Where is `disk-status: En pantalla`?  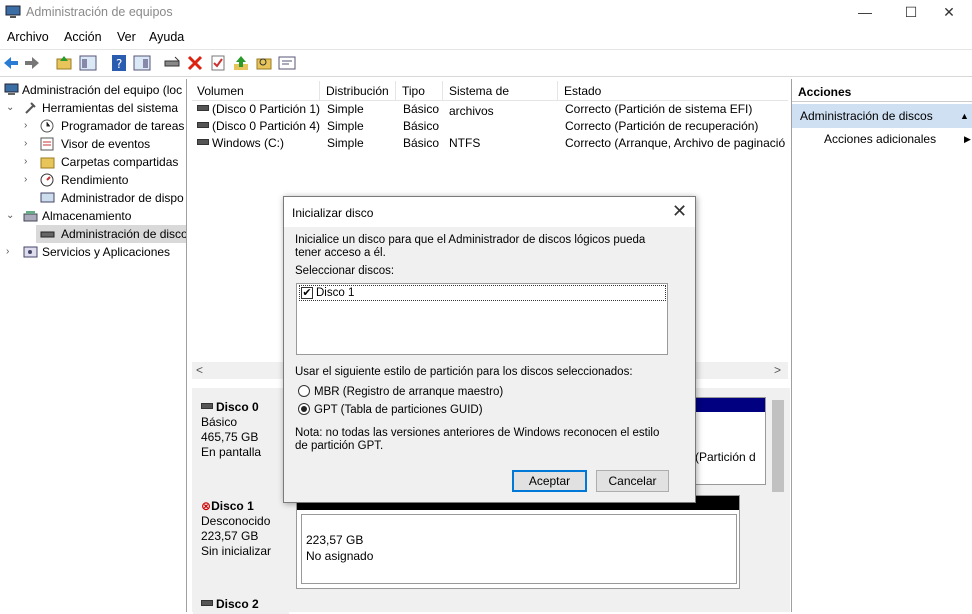 disk-status: En pantalla is located at coordinates (231, 452).